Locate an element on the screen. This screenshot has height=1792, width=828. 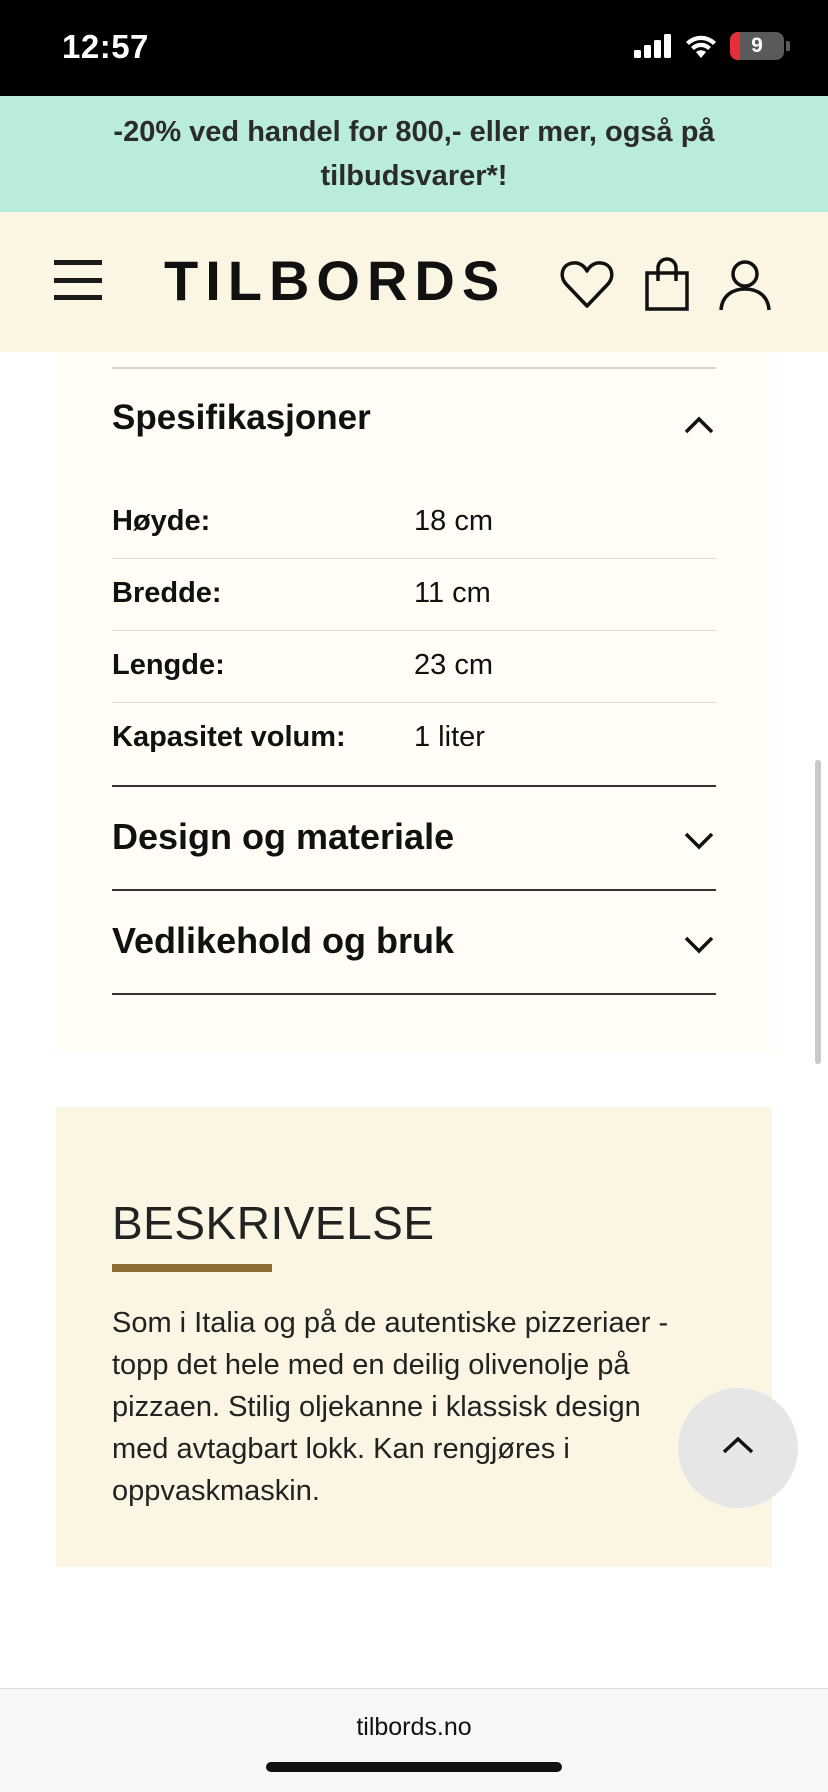
spec-value: 11 cm is located at coordinates (452, 593).